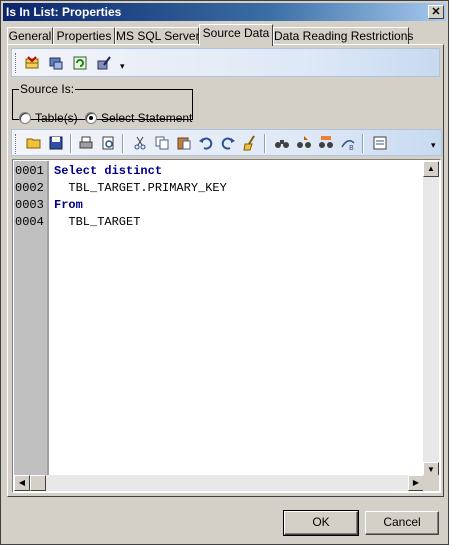 This screenshot has width=449, height=545. I want to click on svg-text: B, so click(351, 147).